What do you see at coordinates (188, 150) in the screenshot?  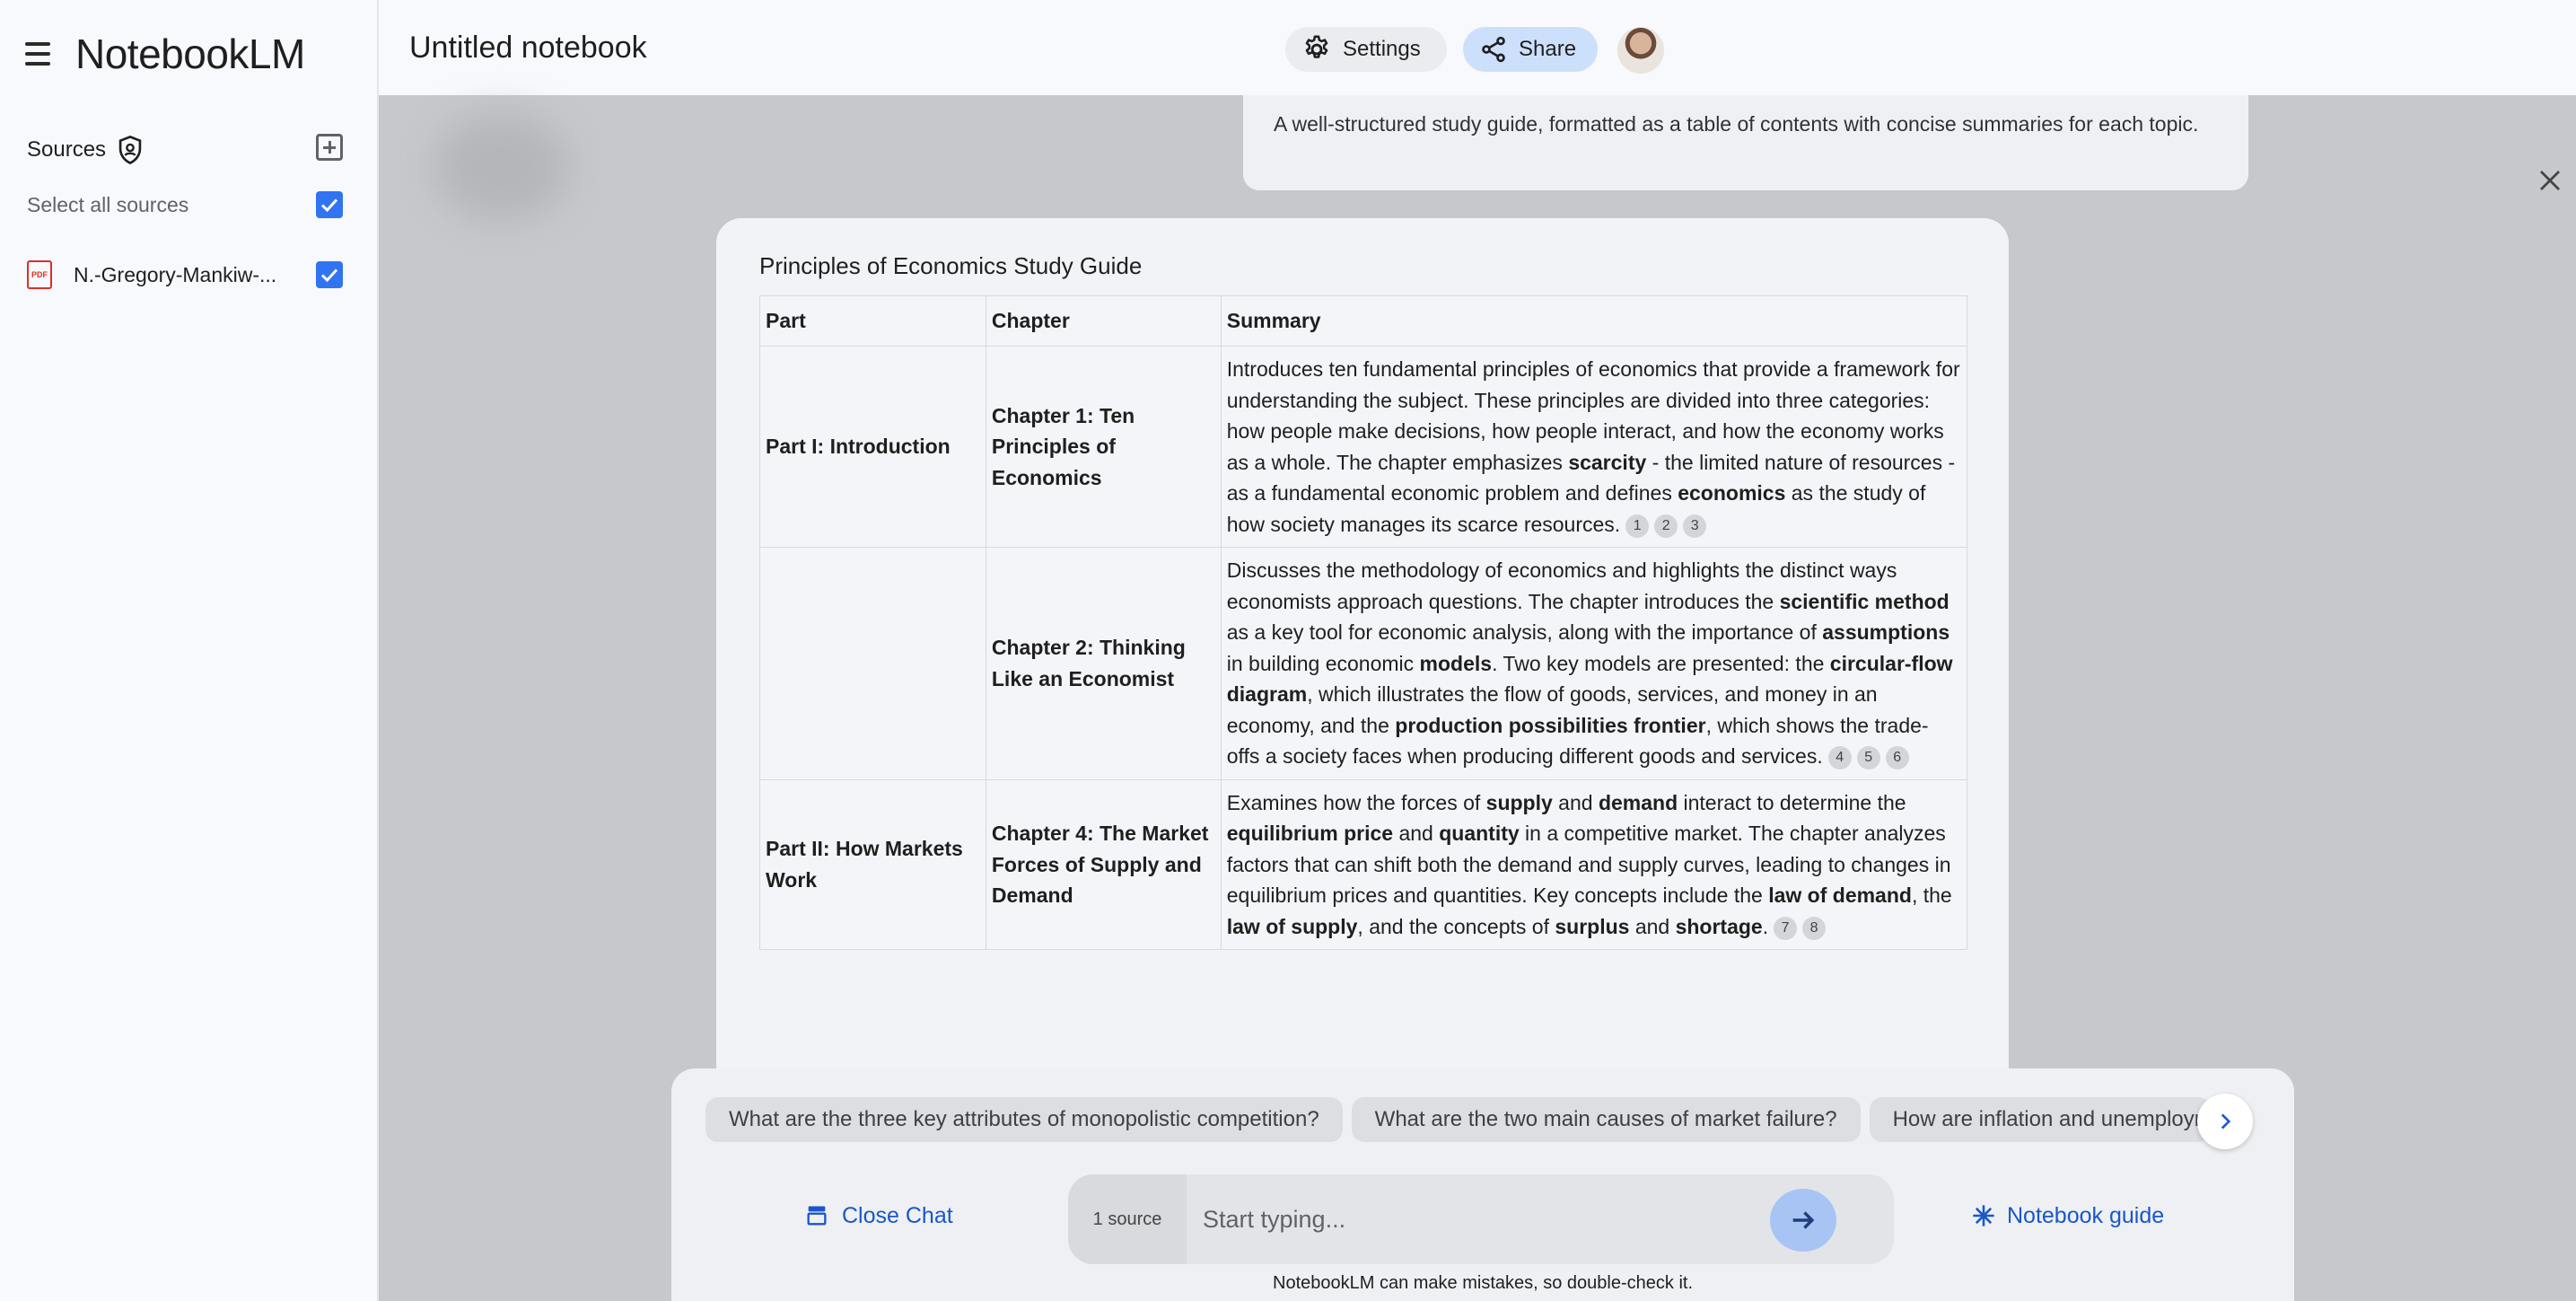 I see `sources-header: Sources` at bounding box center [188, 150].